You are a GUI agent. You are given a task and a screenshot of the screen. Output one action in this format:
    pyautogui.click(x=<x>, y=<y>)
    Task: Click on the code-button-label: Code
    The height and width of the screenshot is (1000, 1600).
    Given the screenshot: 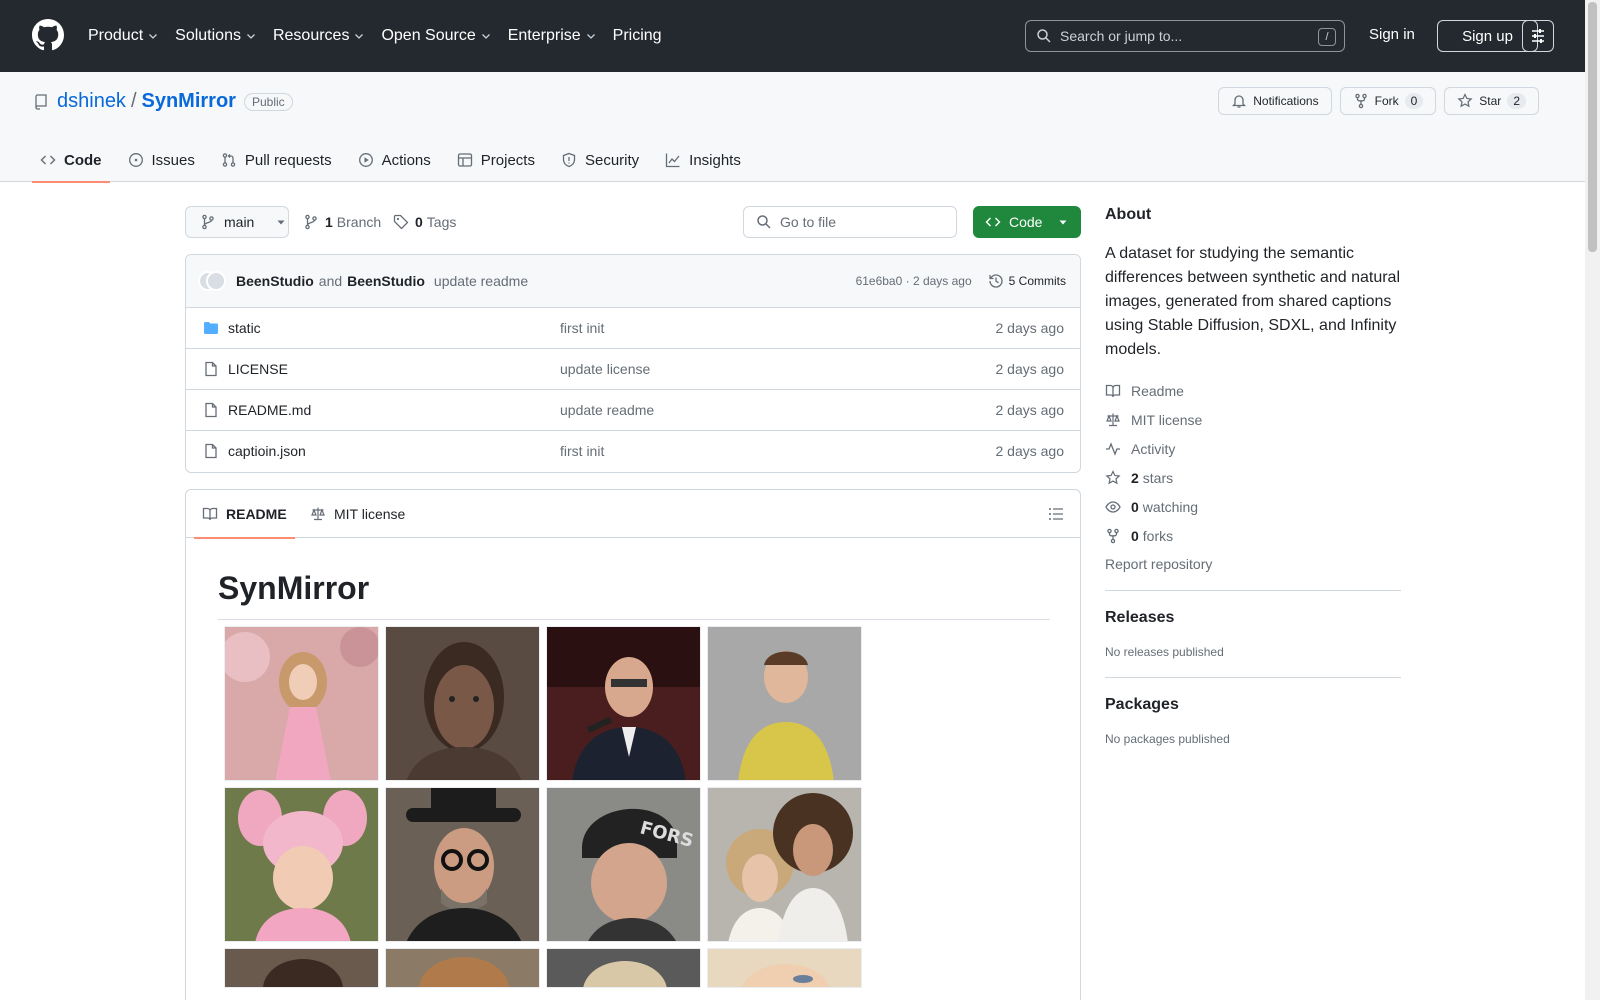 What is the action you would take?
    pyautogui.click(x=1026, y=222)
    